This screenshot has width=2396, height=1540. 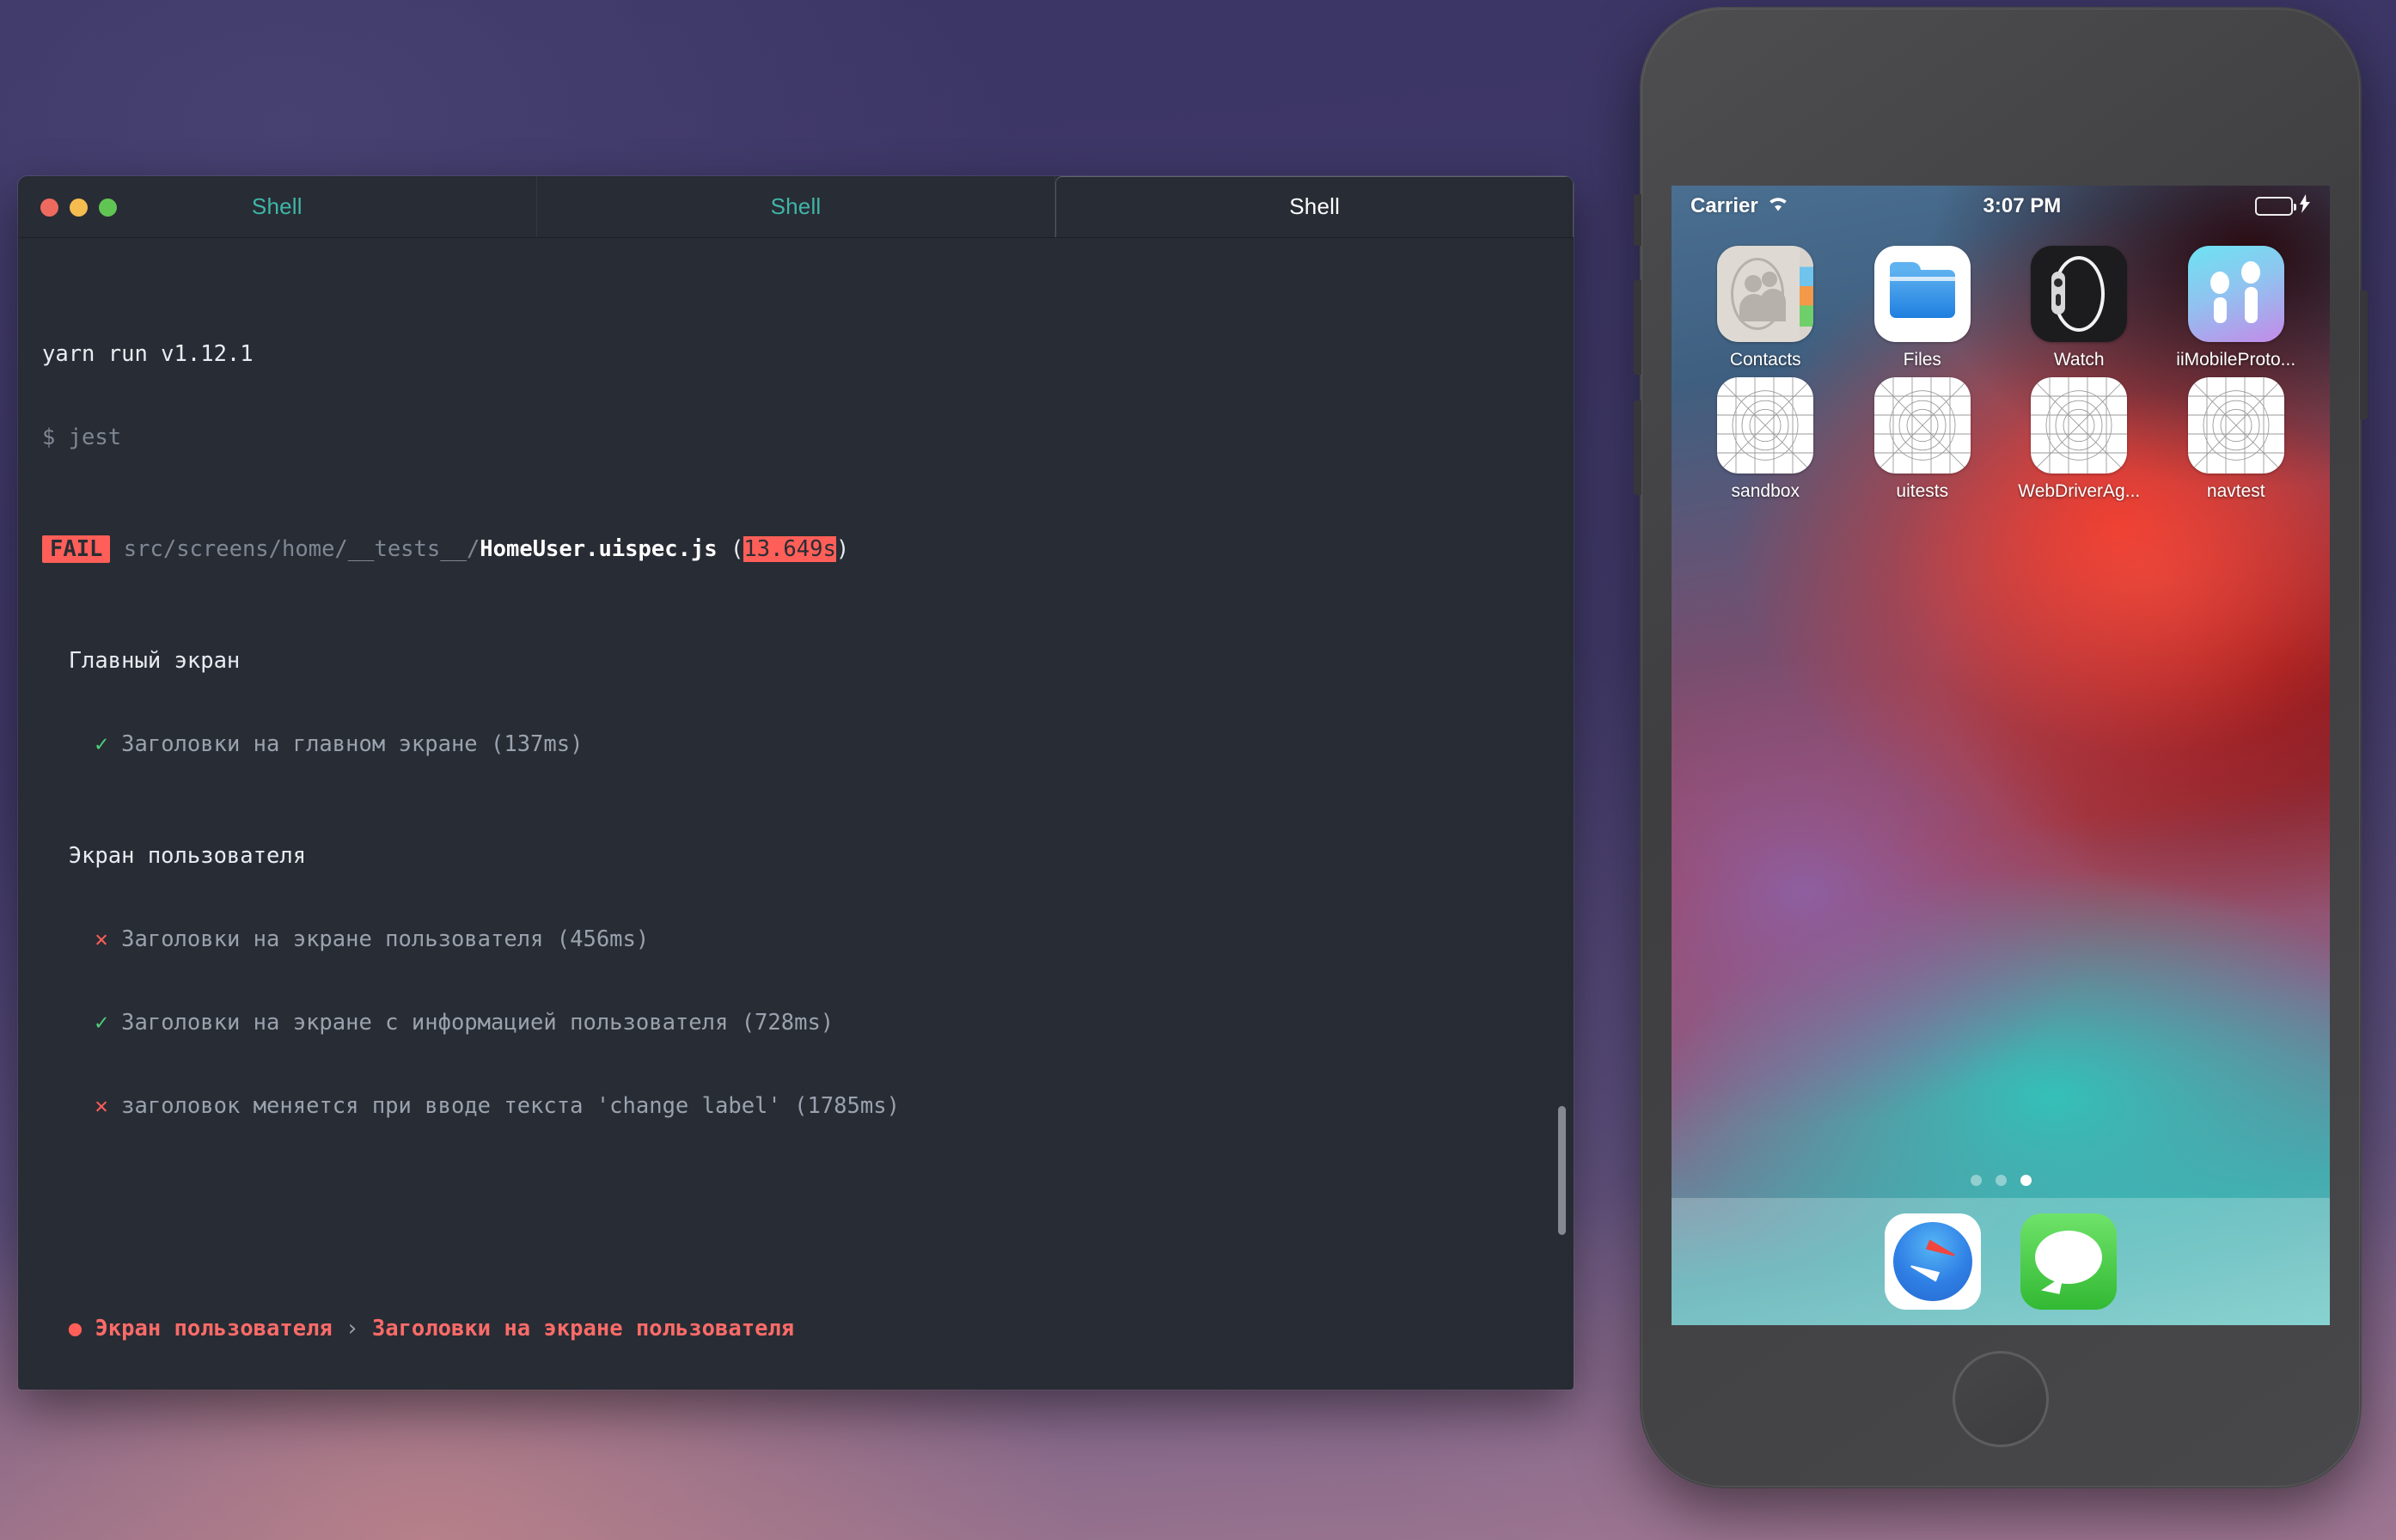 I want to click on page-indicator, so click(x=2001, y=1180).